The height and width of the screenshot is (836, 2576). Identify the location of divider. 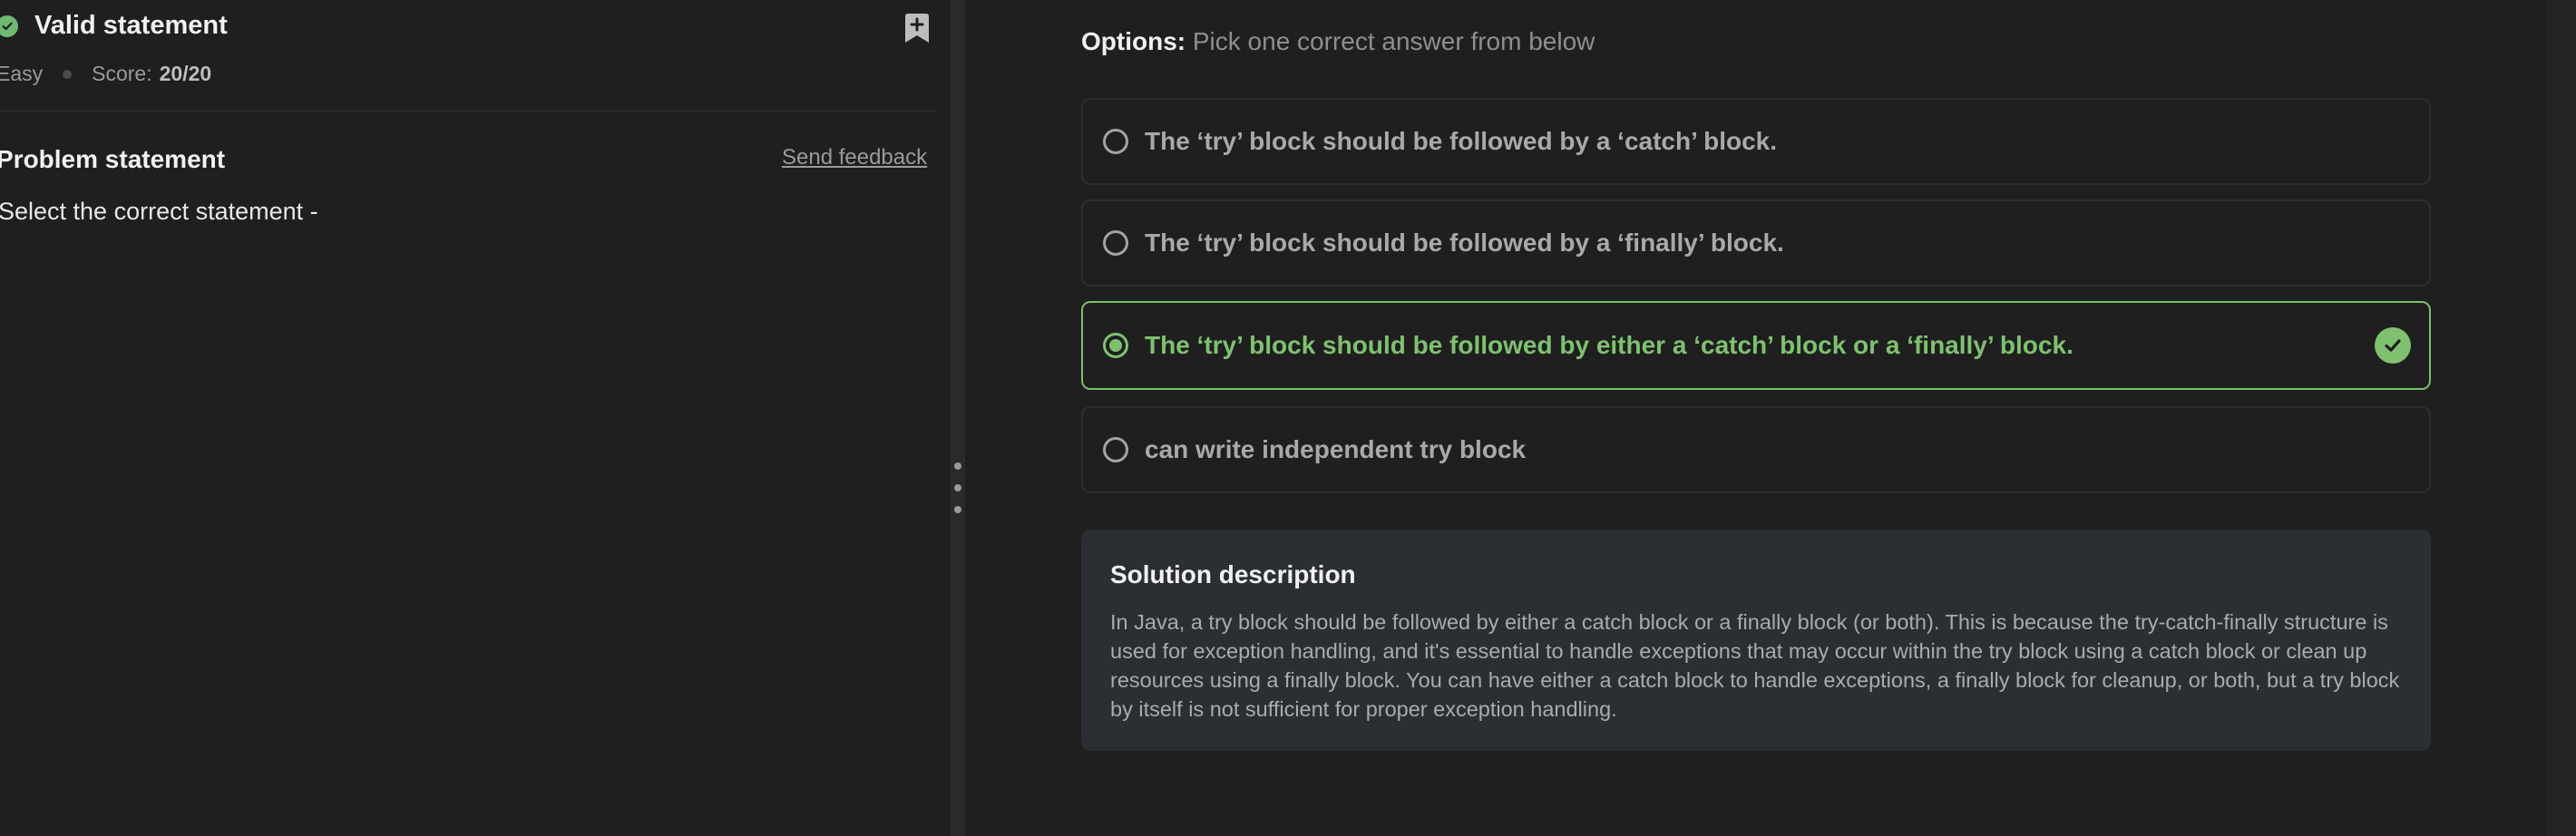
(468, 111).